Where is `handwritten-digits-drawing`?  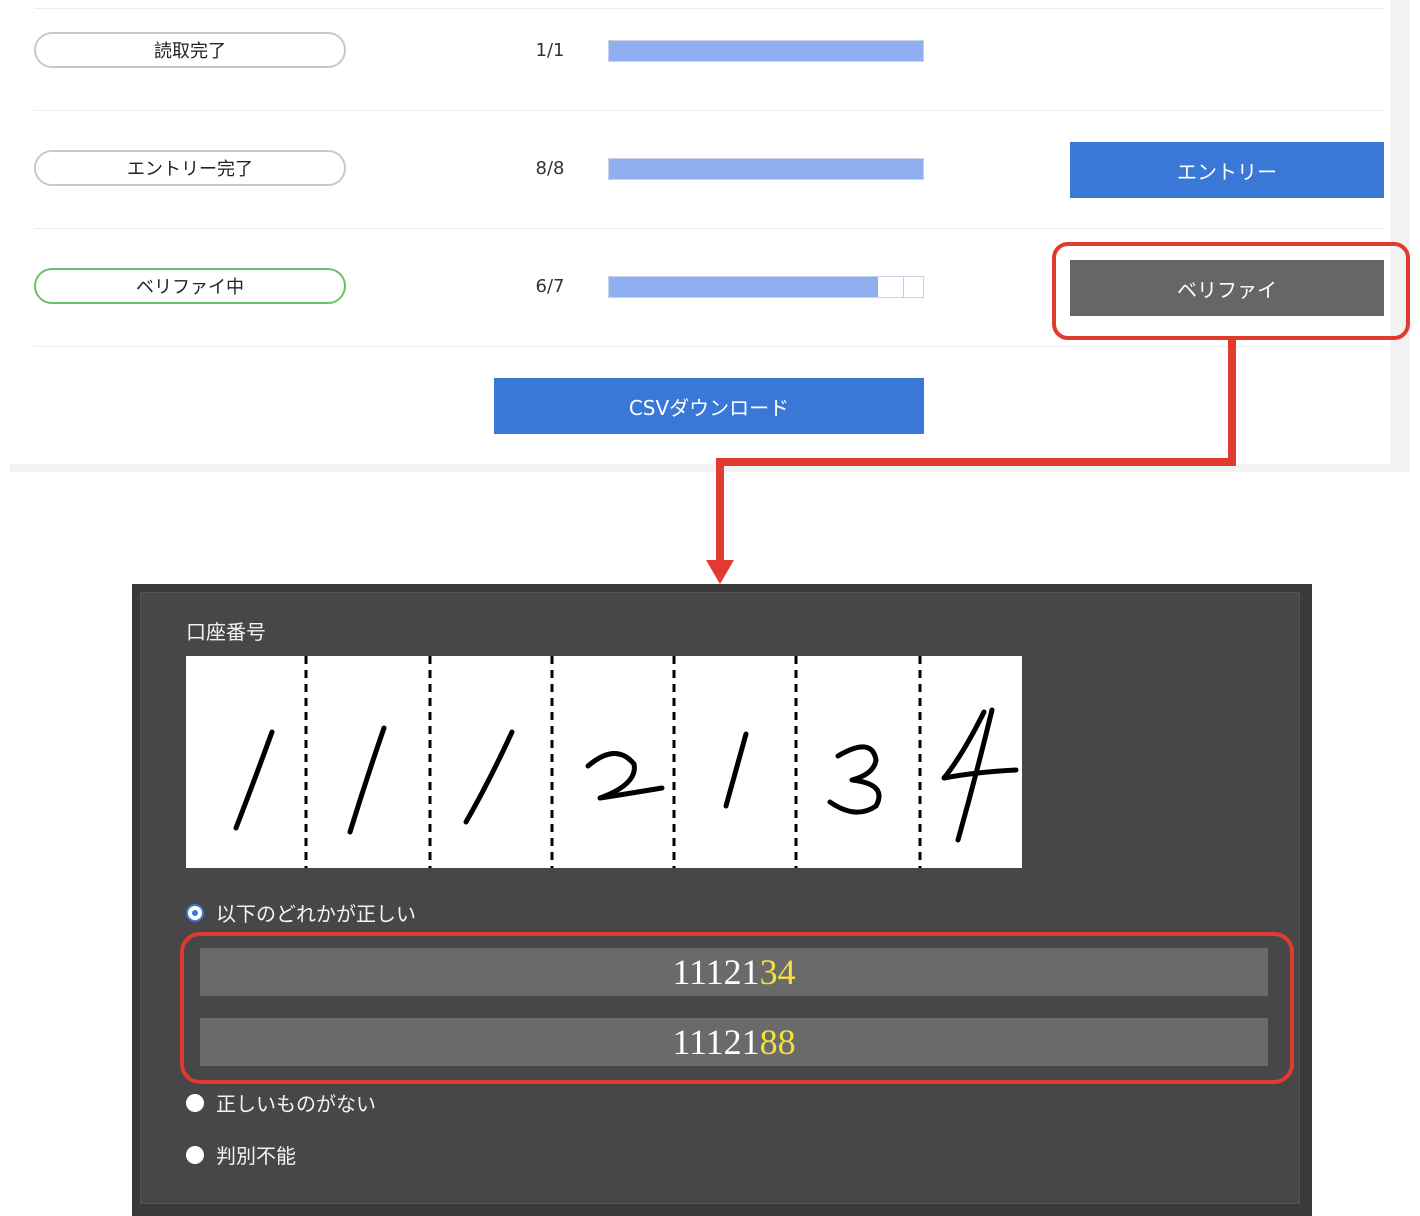 handwritten-digits-drawing is located at coordinates (626, 762).